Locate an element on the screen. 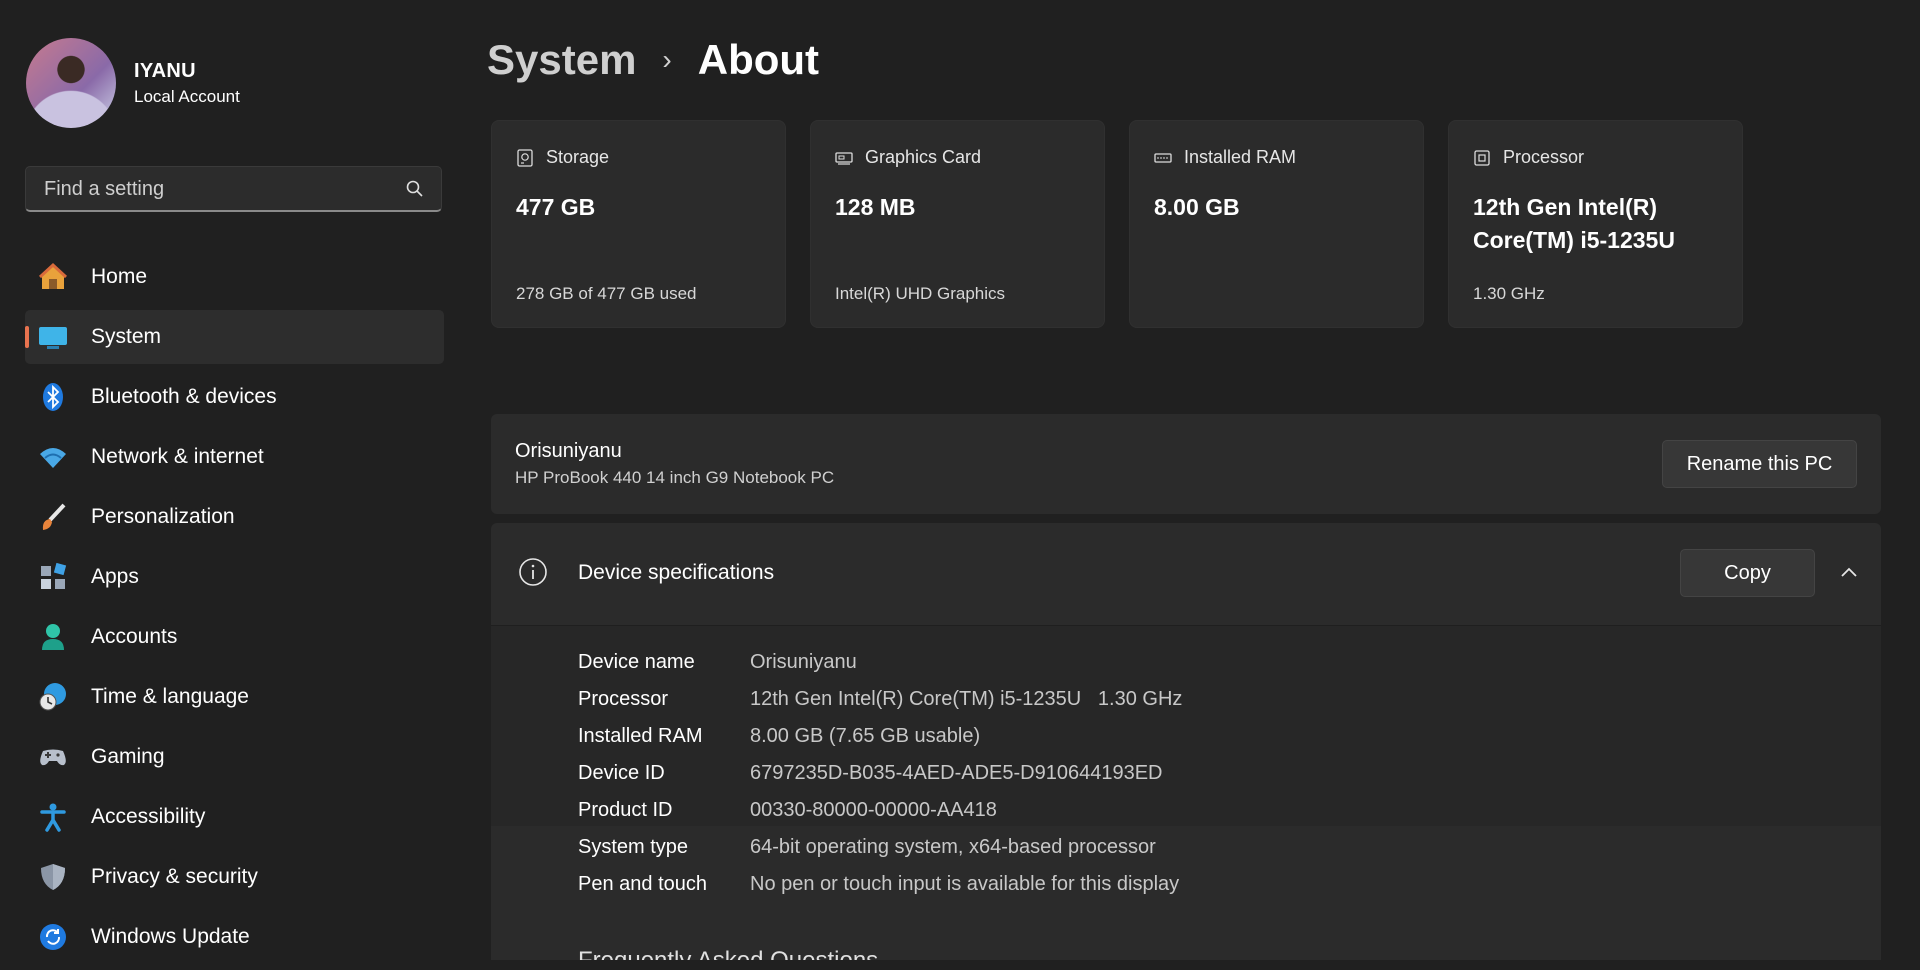 This screenshot has width=1920, height=970. sidebar-item-label: Home is located at coordinates (119, 276).